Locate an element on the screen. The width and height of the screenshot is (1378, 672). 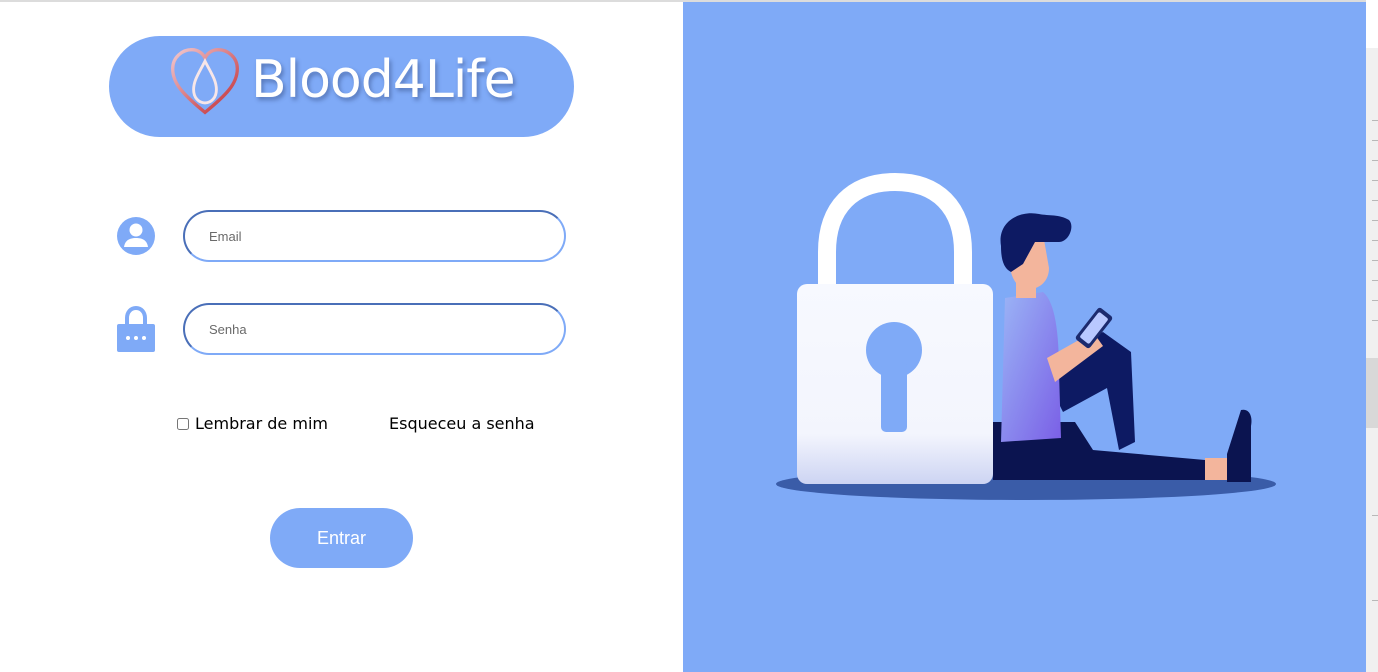
password-input is located at coordinates (374, 329).